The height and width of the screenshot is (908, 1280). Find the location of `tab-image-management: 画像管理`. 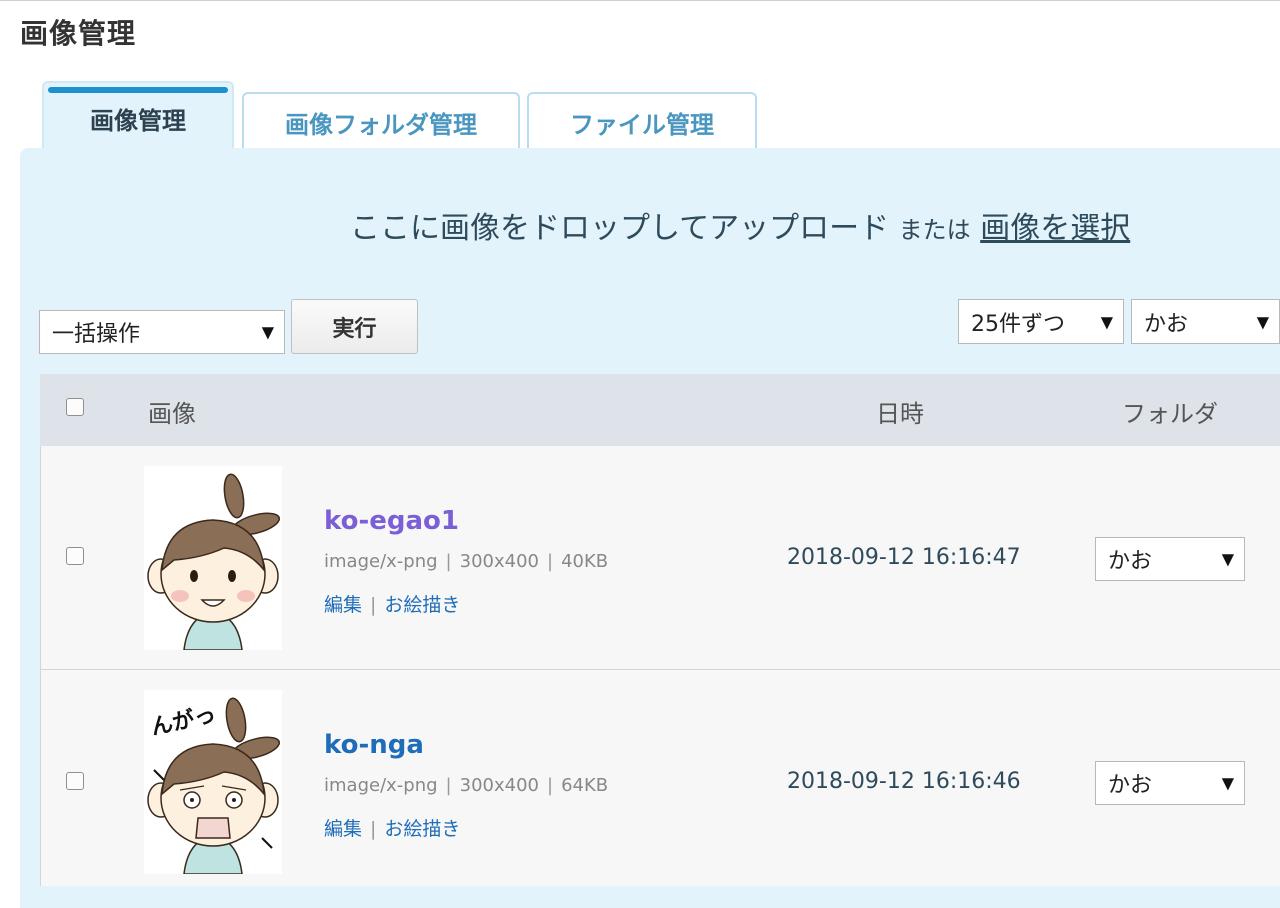

tab-image-management: 画像管理 is located at coordinates (138, 115).